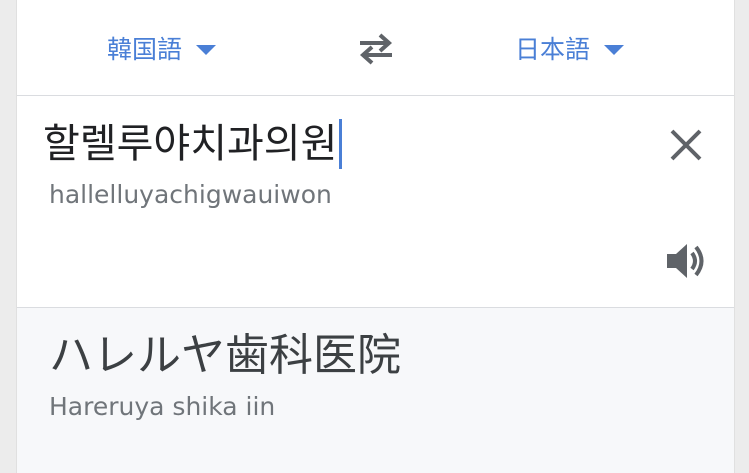 The width and height of the screenshot is (749, 473). Describe the element at coordinates (190, 194) in the screenshot. I see `source-transliteration: hallelluyachigwauiwon` at that location.